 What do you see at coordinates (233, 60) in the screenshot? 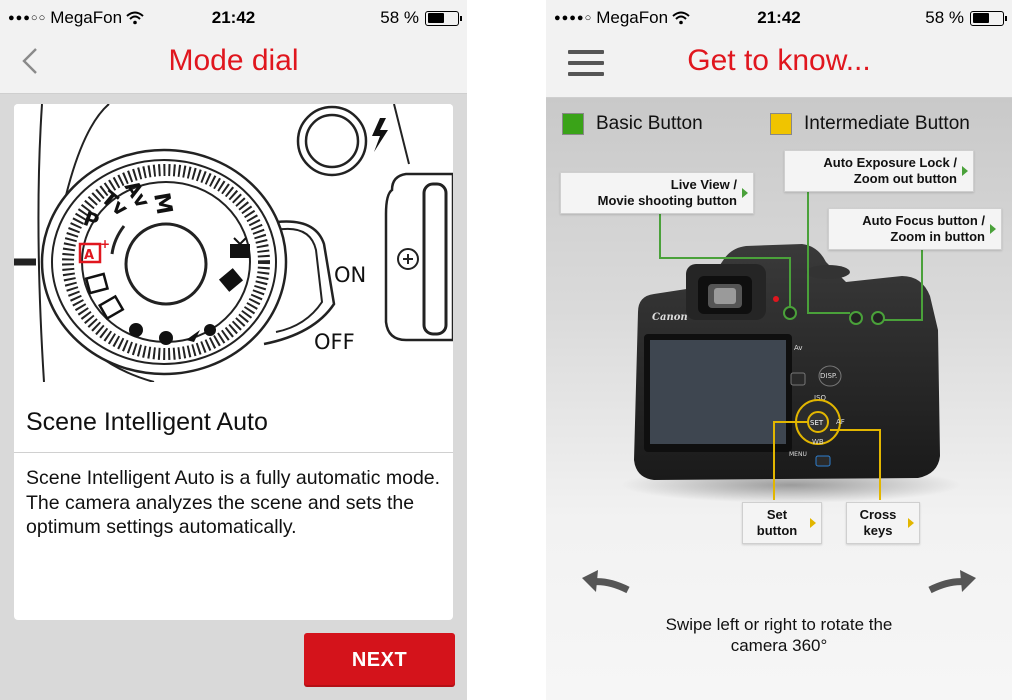
I see `page-title: Mode dial` at bounding box center [233, 60].